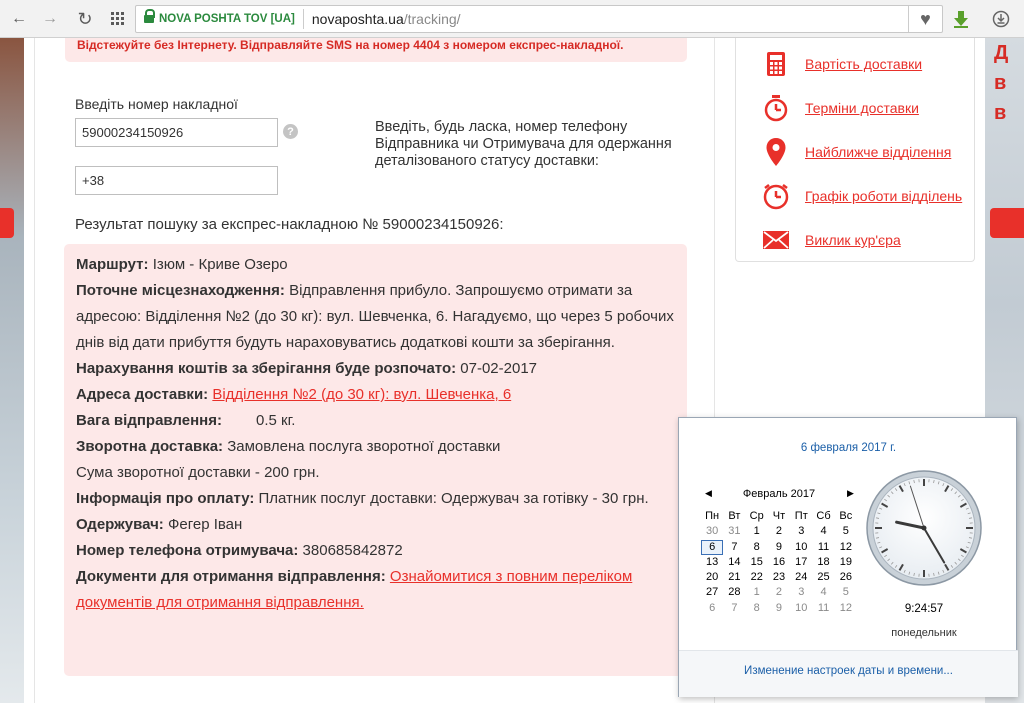 This screenshot has width=1024, height=703. Describe the element at coordinates (779, 494) in the screenshot. I see `calendar-month-title: Февраль 2017` at that location.